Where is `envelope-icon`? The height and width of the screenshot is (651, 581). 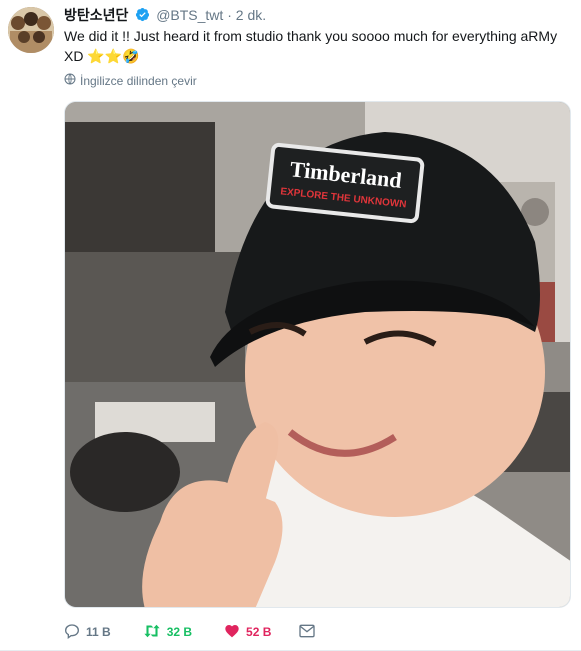 envelope-icon is located at coordinates (307, 632).